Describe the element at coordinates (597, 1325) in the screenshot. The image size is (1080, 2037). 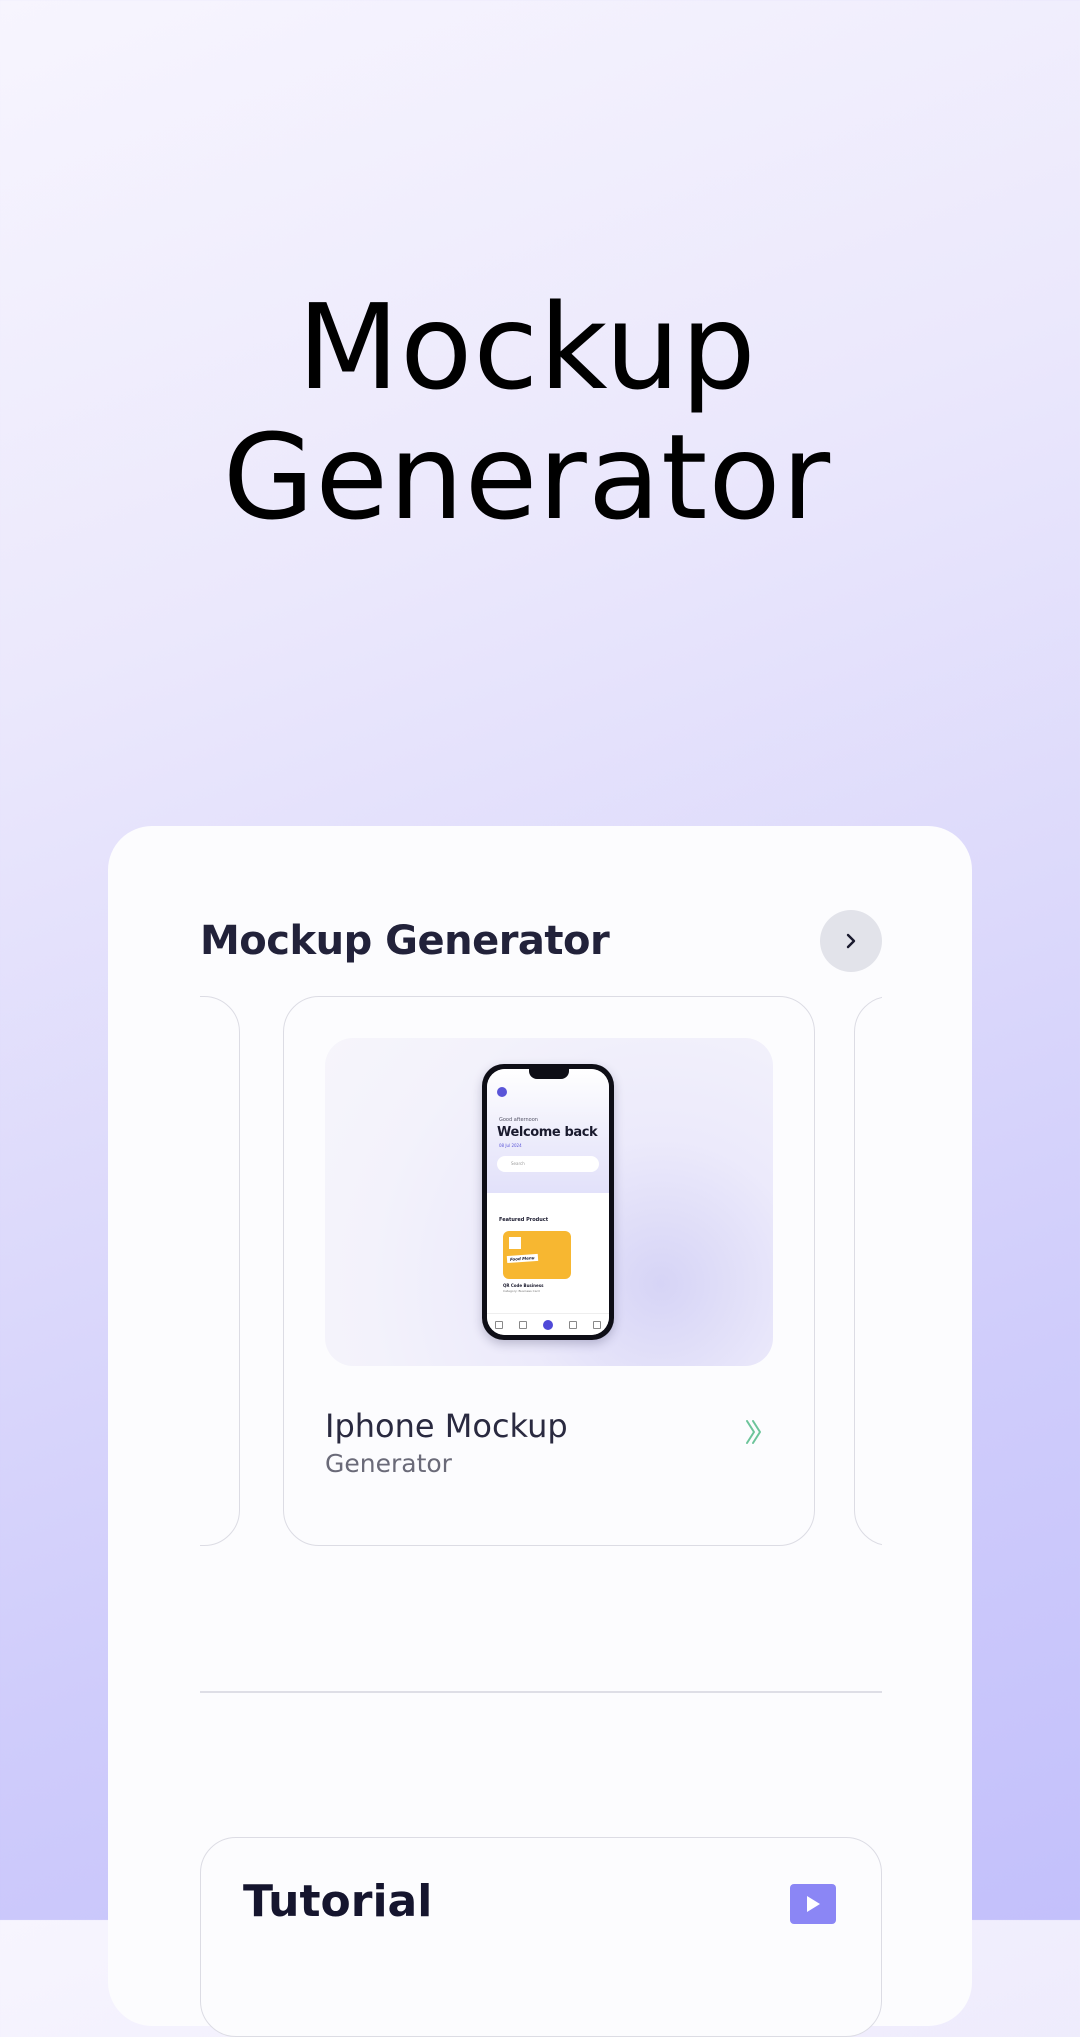
I see `nav-settings-icon` at that location.